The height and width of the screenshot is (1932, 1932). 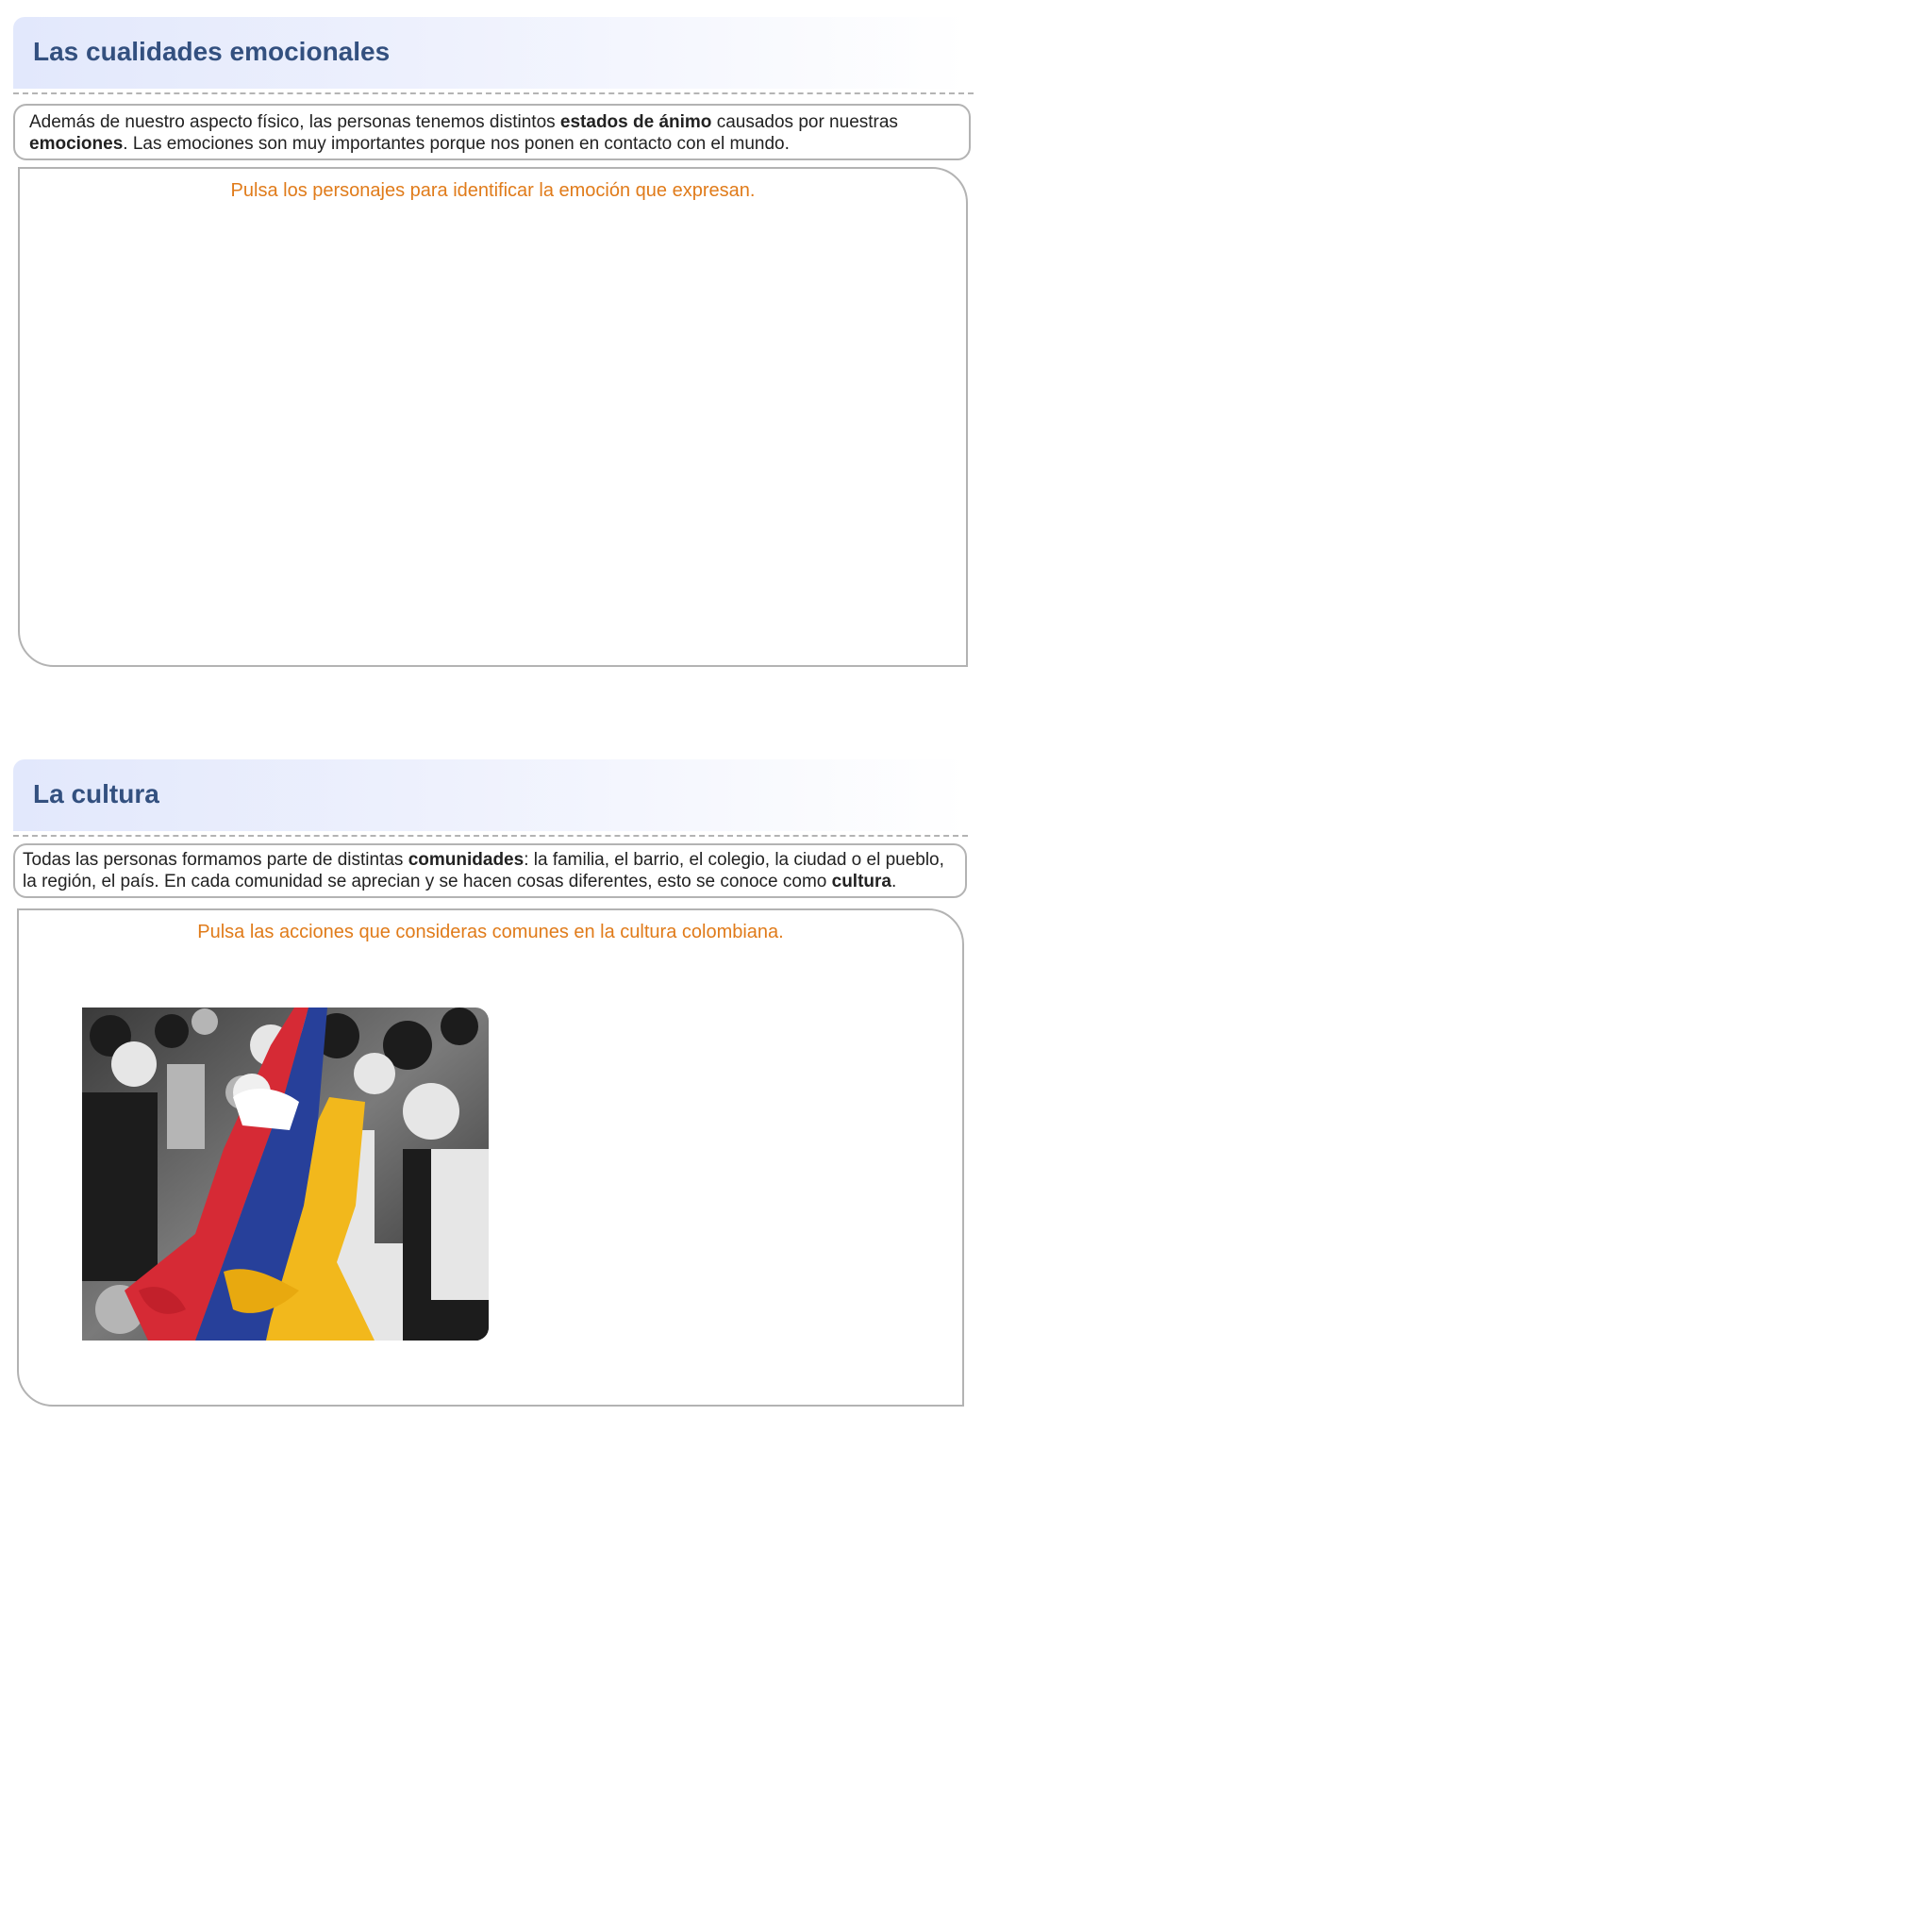 What do you see at coordinates (805, 122) in the screenshot?
I see `intro-text-run: causados por nuestras` at bounding box center [805, 122].